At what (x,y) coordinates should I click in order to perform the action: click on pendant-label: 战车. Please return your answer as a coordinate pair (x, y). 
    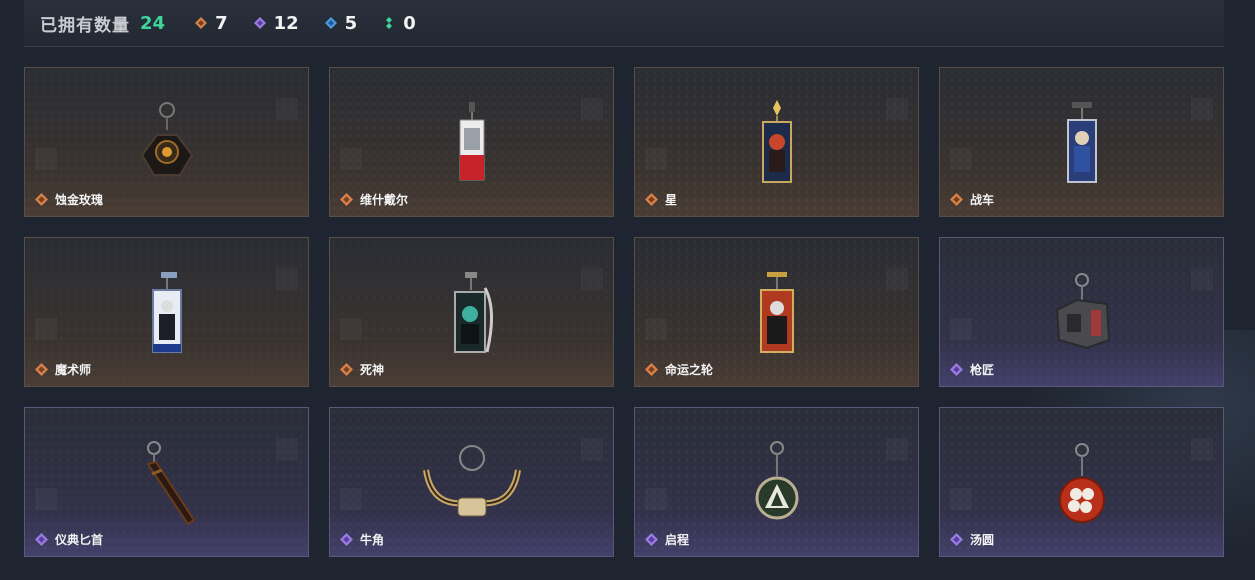
    Looking at the image, I should click on (972, 199).